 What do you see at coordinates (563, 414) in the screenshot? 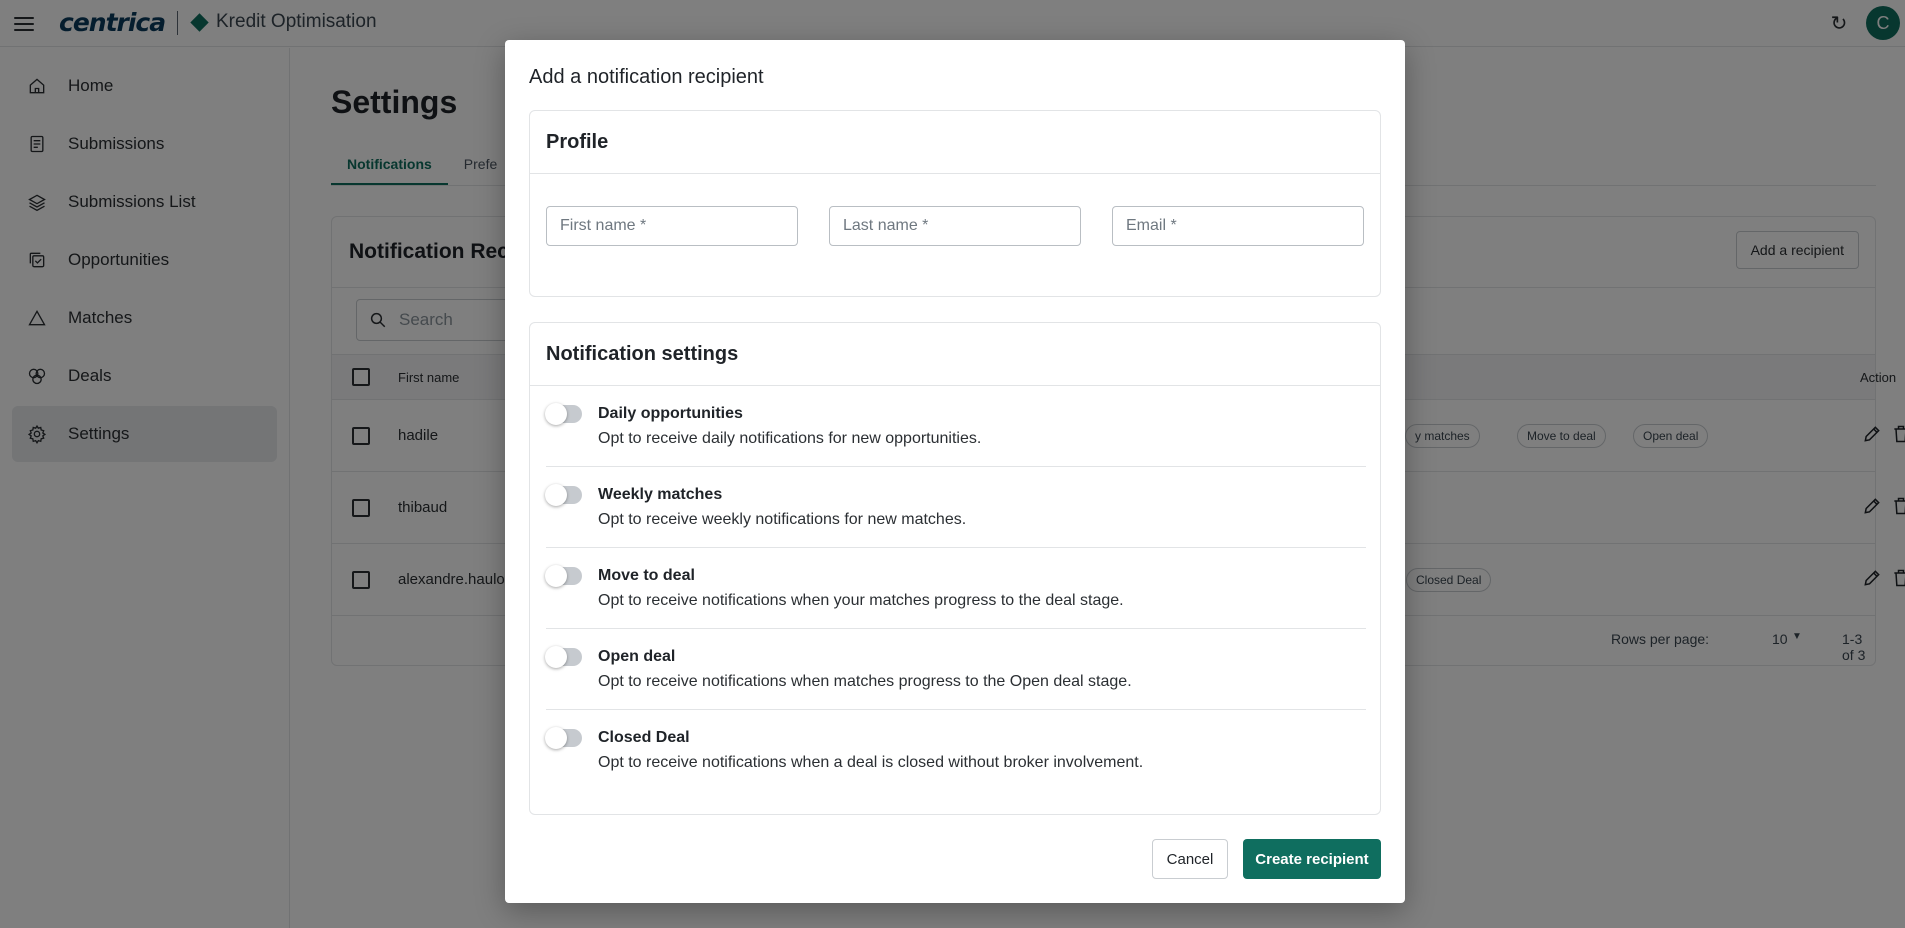
I see `daily-opportunities-toggle` at bounding box center [563, 414].